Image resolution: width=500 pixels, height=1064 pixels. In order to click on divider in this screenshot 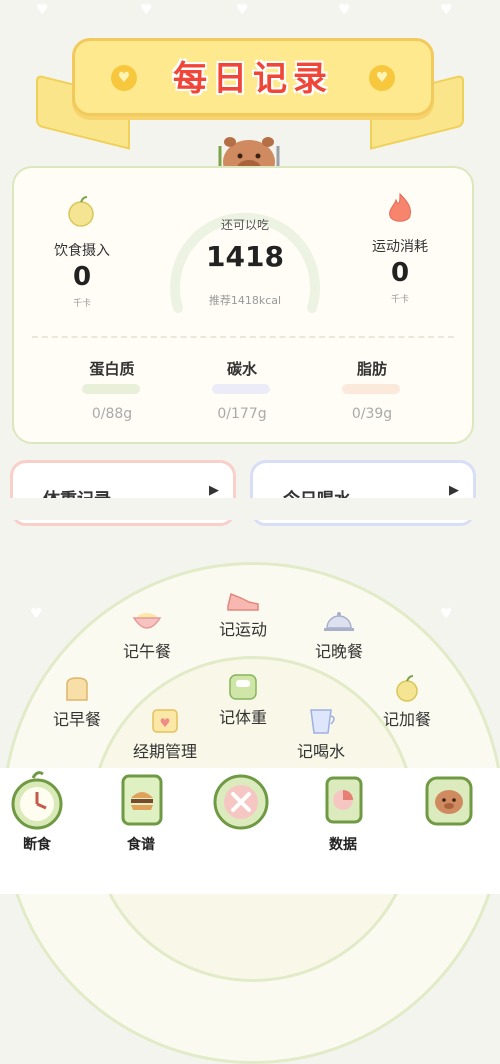, I will do `click(243, 337)`.